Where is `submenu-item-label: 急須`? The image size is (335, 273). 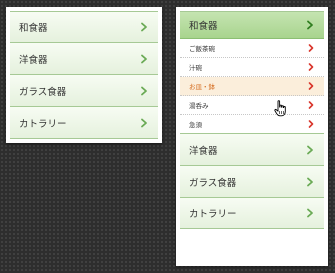 submenu-item-label: 急須 is located at coordinates (195, 125).